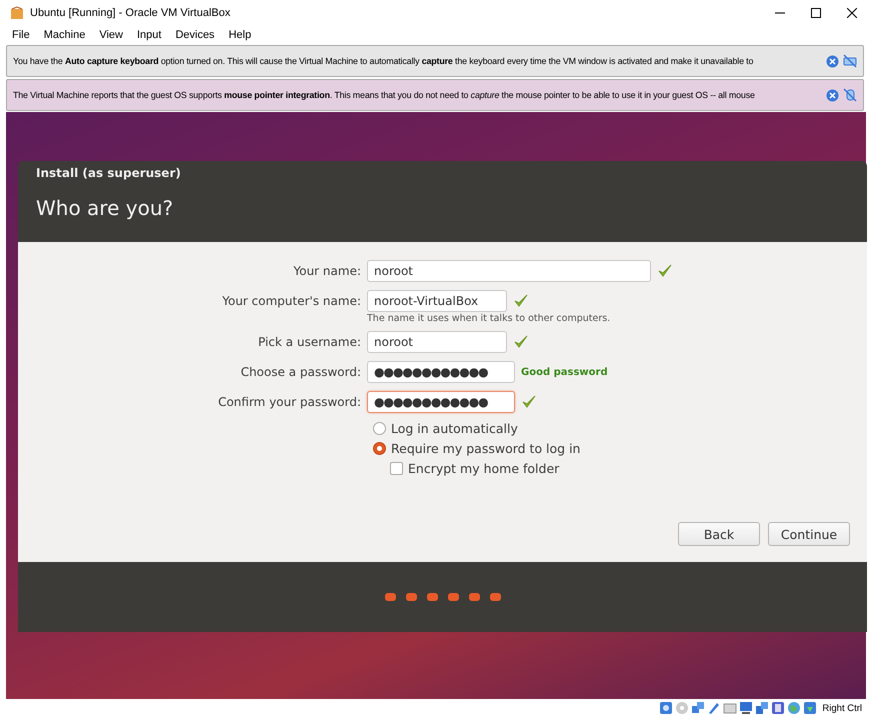  What do you see at coordinates (488, 318) in the screenshot?
I see `field-hint: The name it uses when it talks to other computers.` at bounding box center [488, 318].